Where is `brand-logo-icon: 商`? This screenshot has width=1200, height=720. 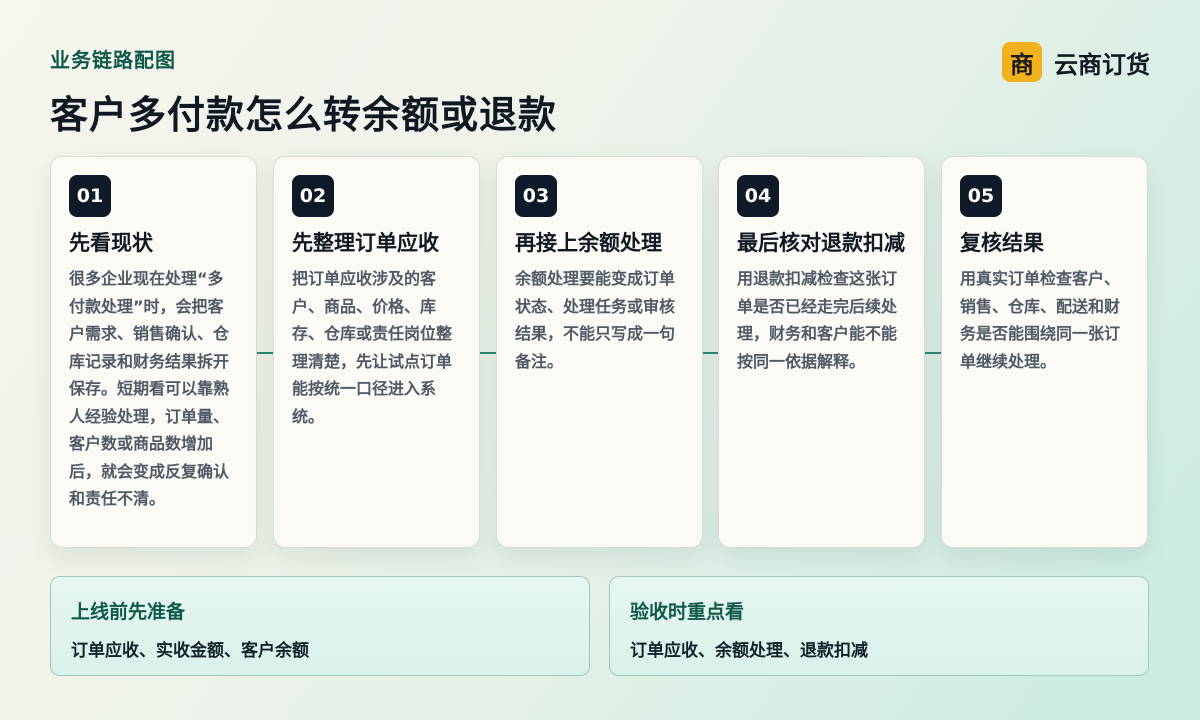 brand-logo-icon: 商 is located at coordinates (1022, 62).